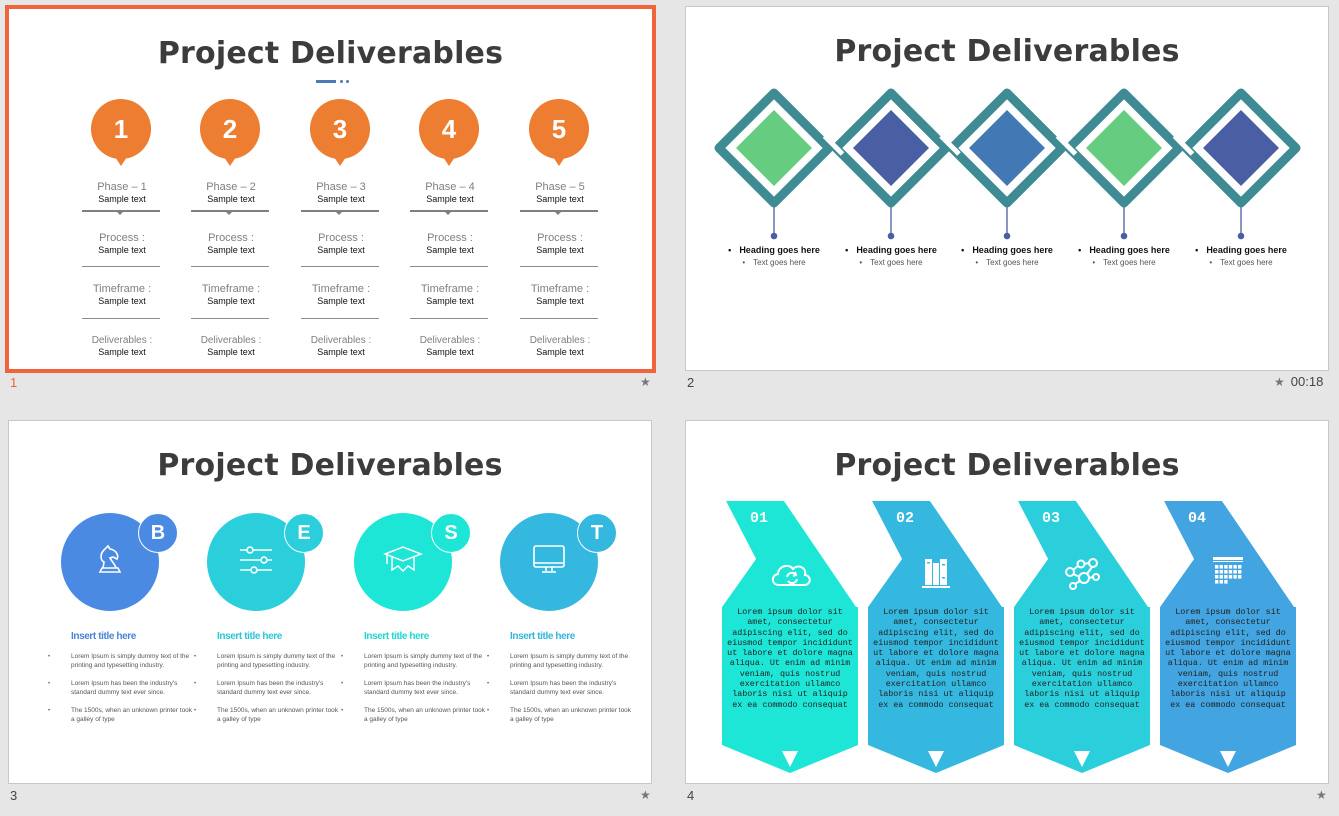  Describe the element at coordinates (231, 187) in the screenshot. I see `phase-label: Phase – 2` at that location.